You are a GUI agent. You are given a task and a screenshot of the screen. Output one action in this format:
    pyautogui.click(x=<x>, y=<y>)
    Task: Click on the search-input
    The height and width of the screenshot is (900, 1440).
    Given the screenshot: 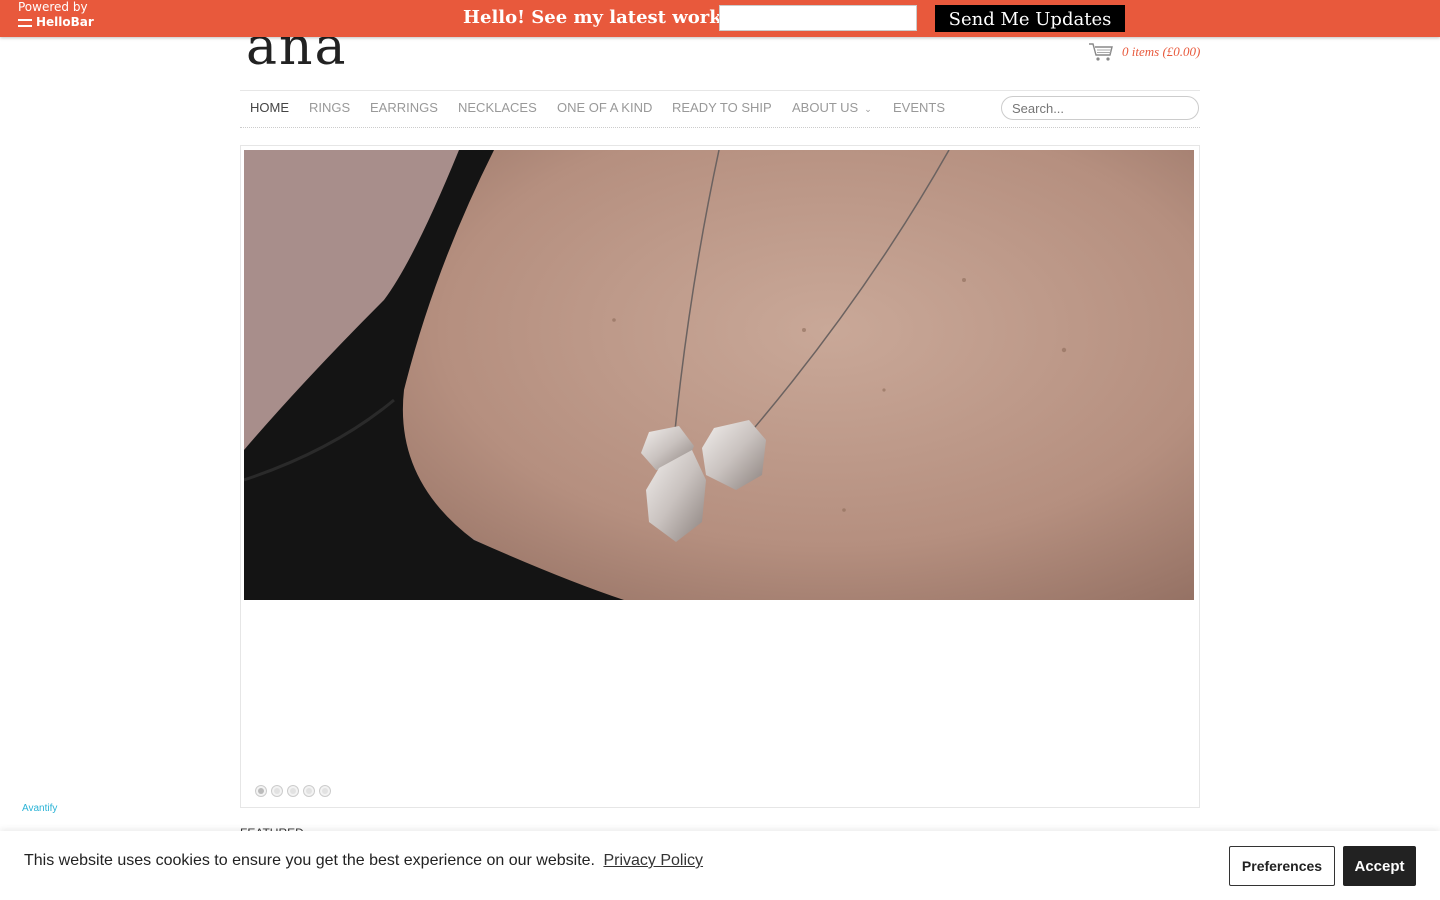 What is the action you would take?
    pyautogui.click(x=1100, y=108)
    